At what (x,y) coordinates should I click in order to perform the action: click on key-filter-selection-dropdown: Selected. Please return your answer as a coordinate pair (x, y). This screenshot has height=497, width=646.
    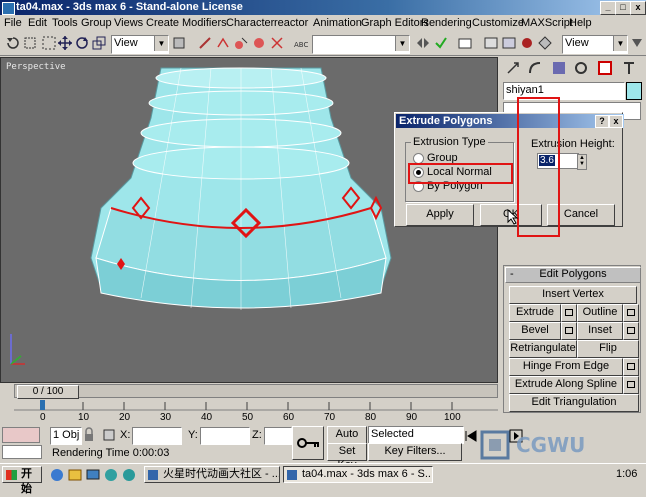
    Looking at the image, I should click on (416, 435).